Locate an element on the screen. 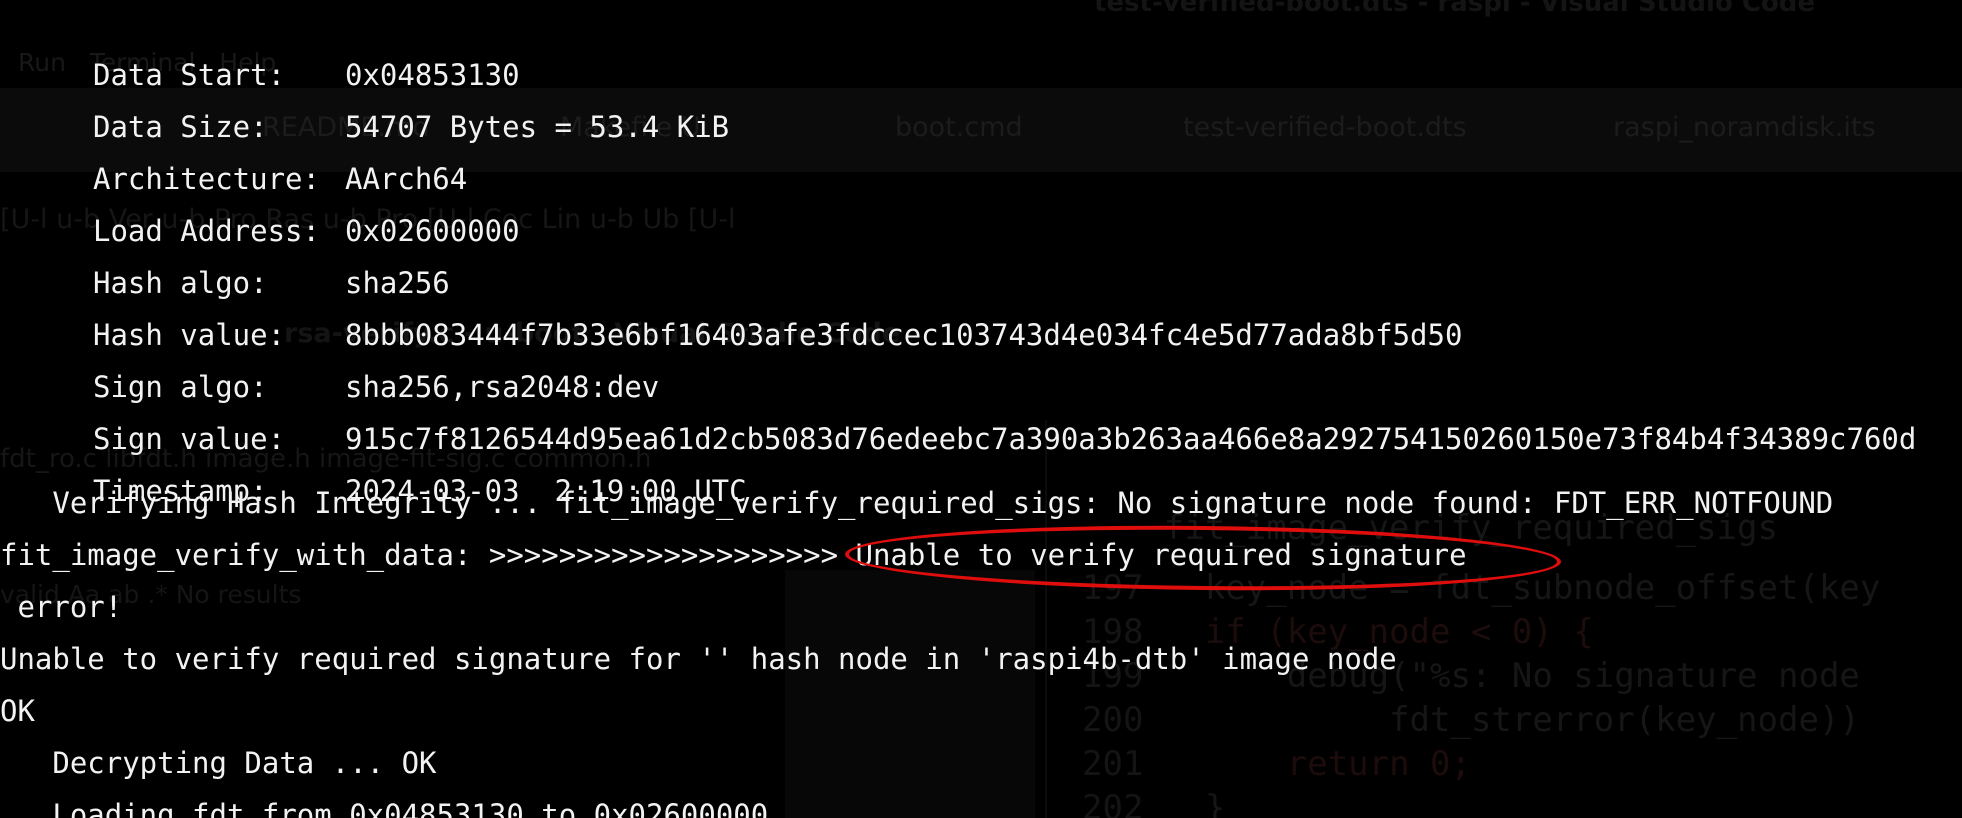  log-line-decrypting: Decrypting Data ... OK is located at coordinates (218, 763).